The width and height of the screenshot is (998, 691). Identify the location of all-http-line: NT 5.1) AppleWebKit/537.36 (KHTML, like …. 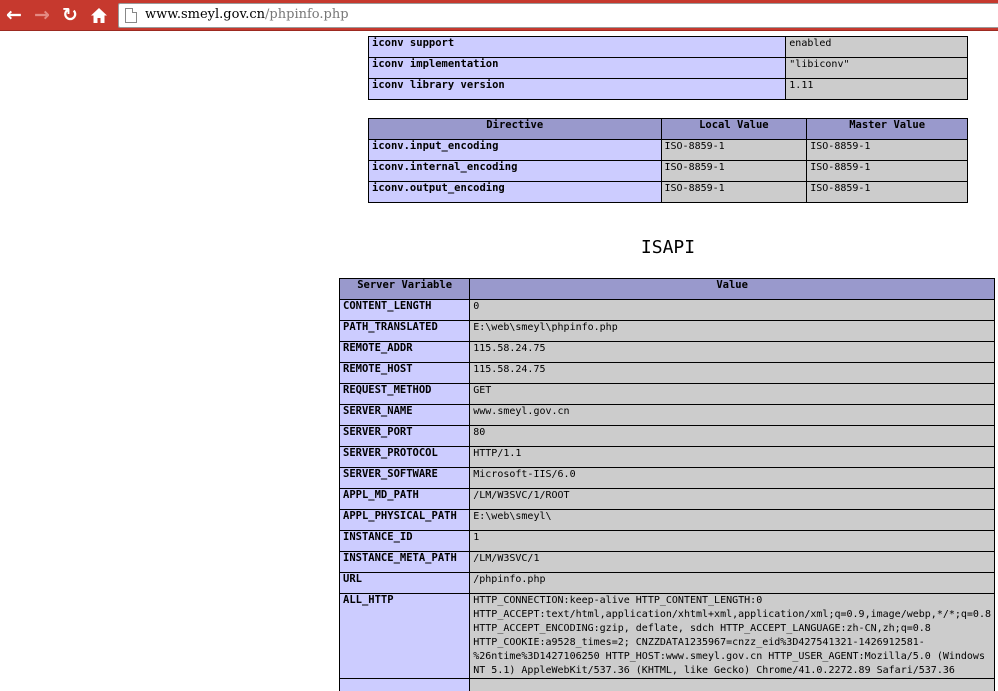
(714, 670).